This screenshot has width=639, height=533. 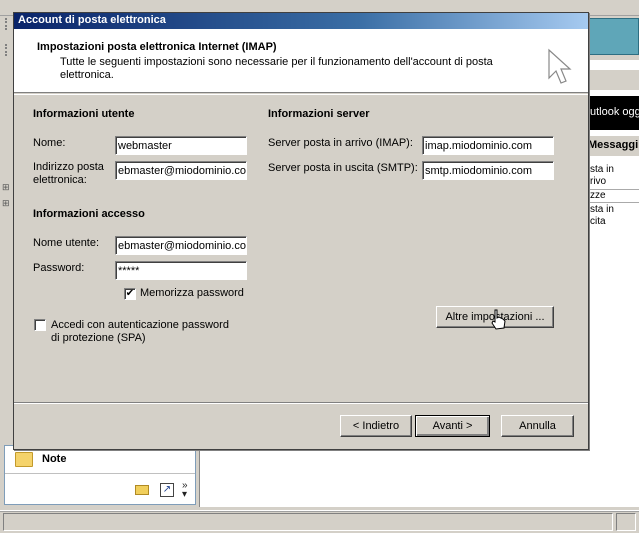 What do you see at coordinates (140, 325) in the screenshot?
I see `spa-label-line1: Accedi con autenticazione password` at bounding box center [140, 325].